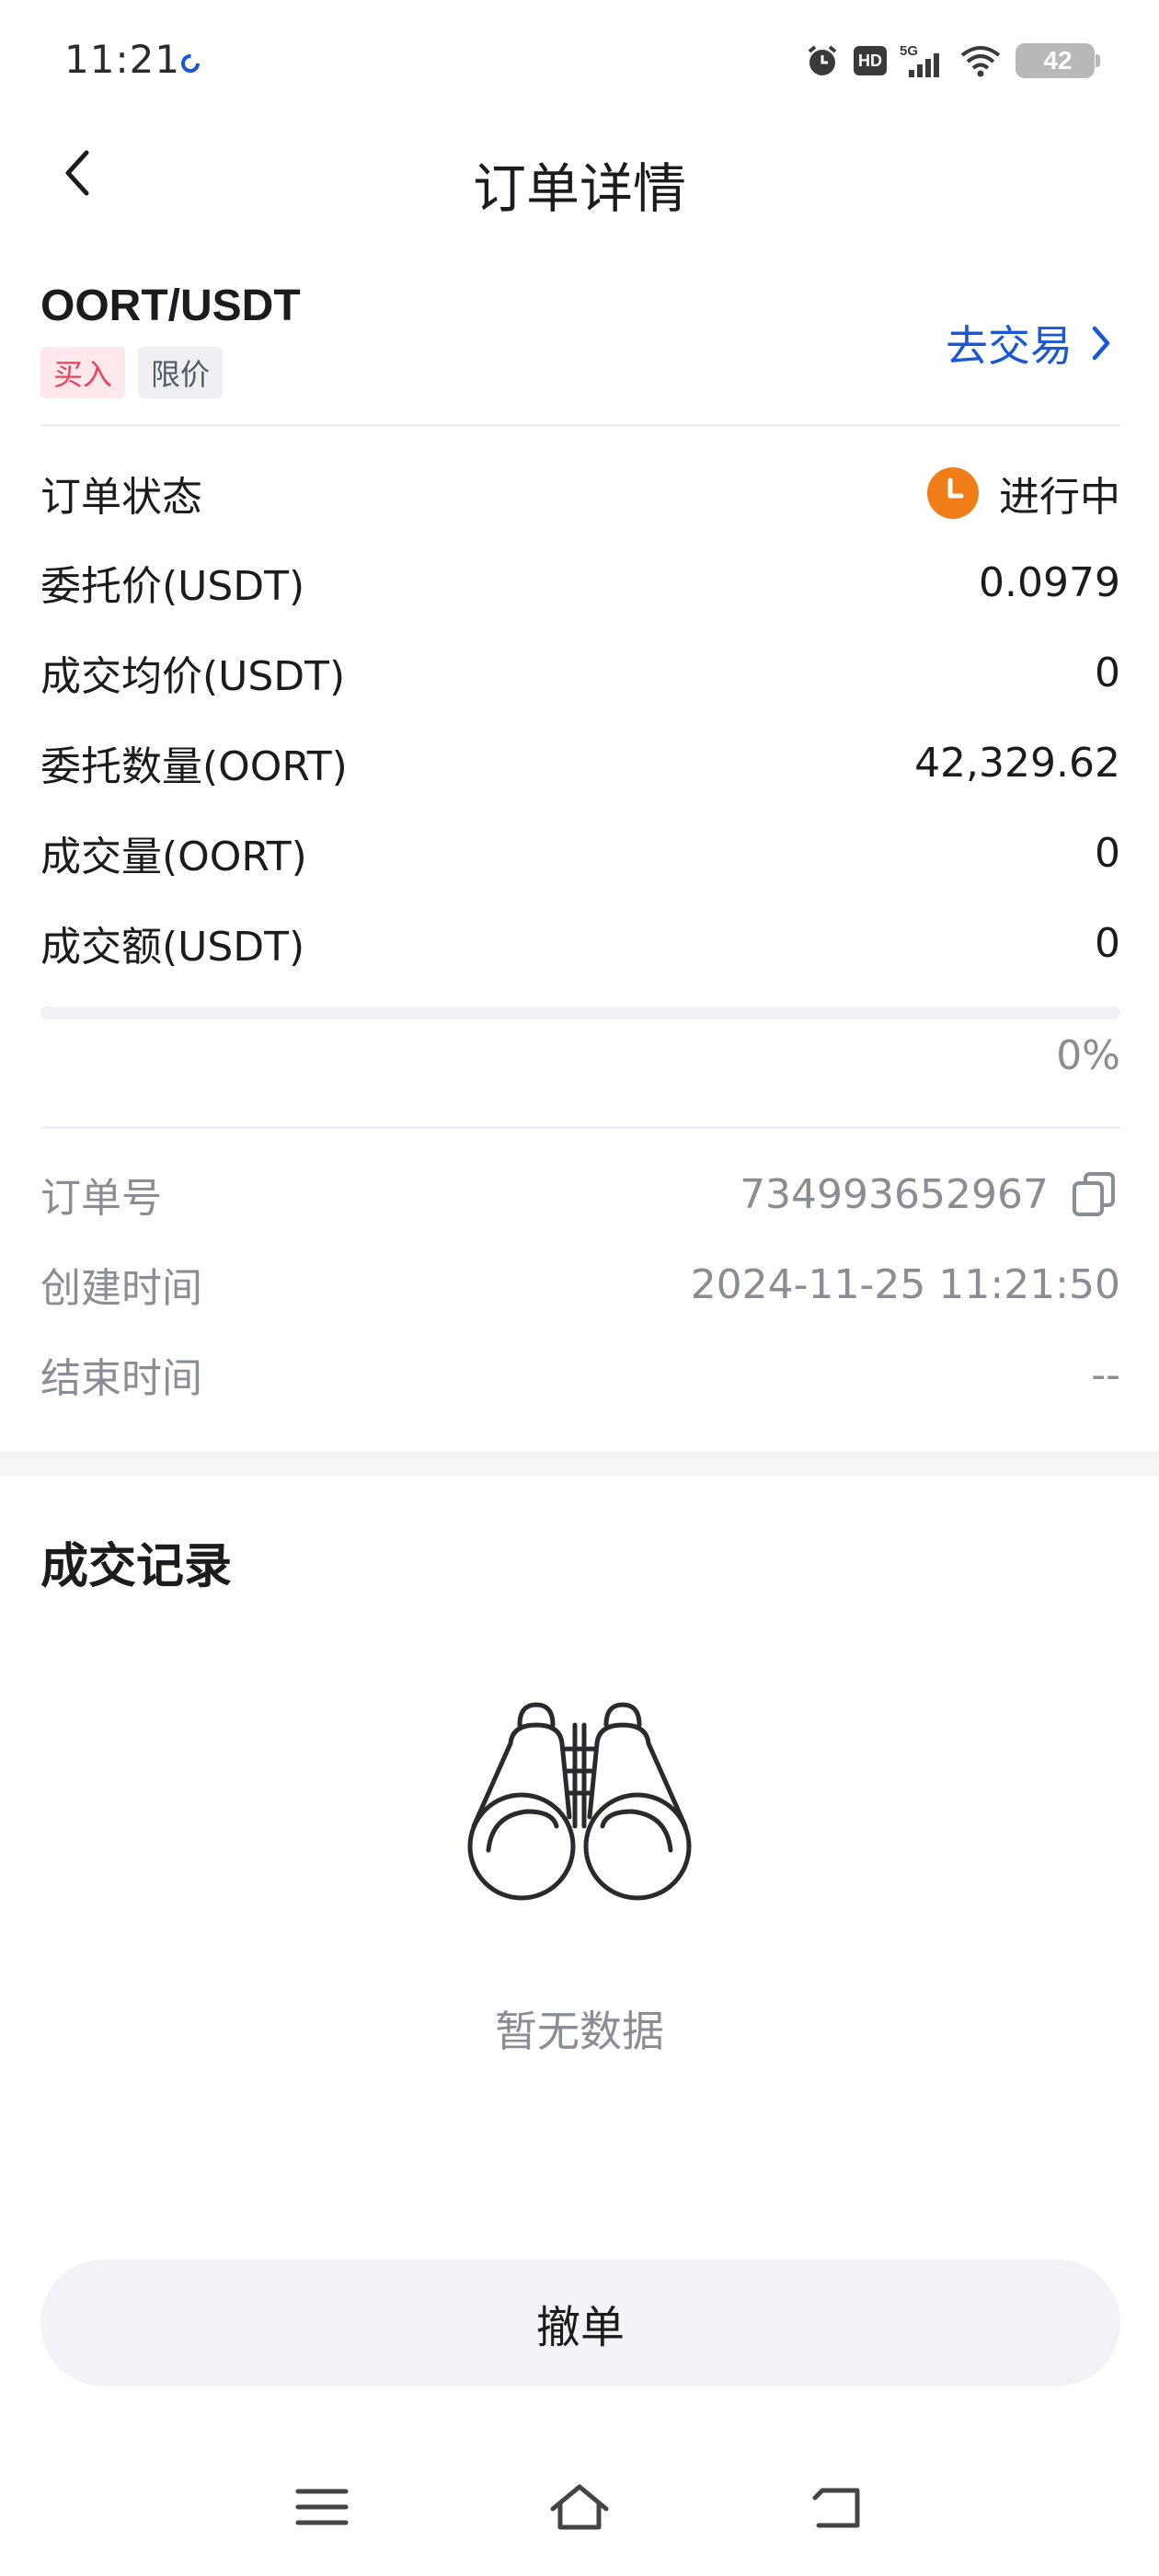 The image size is (1159, 2576). I want to click on row-value: 进行中, so click(1023, 493).